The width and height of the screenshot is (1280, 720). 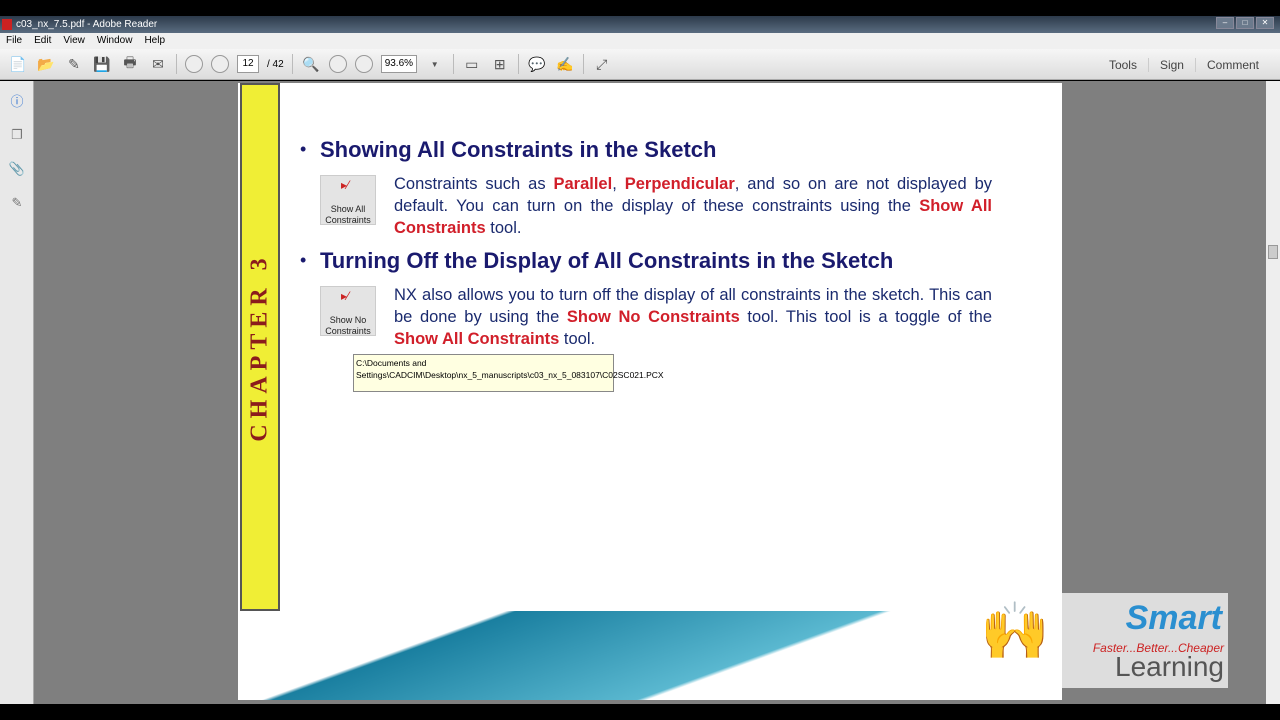 I want to click on signatures-icon: ✎, so click(x=17, y=204).